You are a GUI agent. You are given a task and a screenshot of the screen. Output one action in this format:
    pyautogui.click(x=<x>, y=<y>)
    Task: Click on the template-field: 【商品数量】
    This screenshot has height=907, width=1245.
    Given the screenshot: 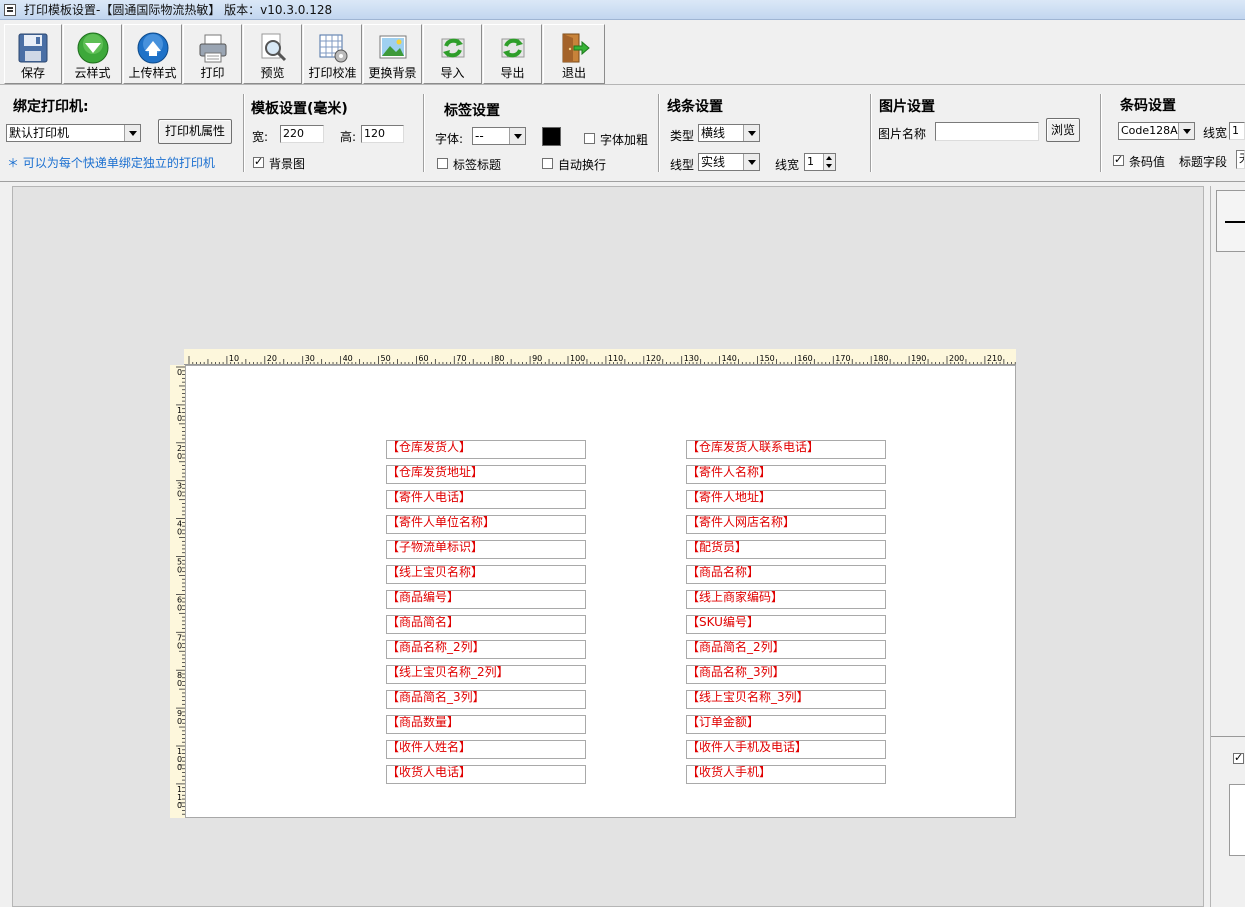 What is the action you would take?
    pyautogui.click(x=486, y=724)
    